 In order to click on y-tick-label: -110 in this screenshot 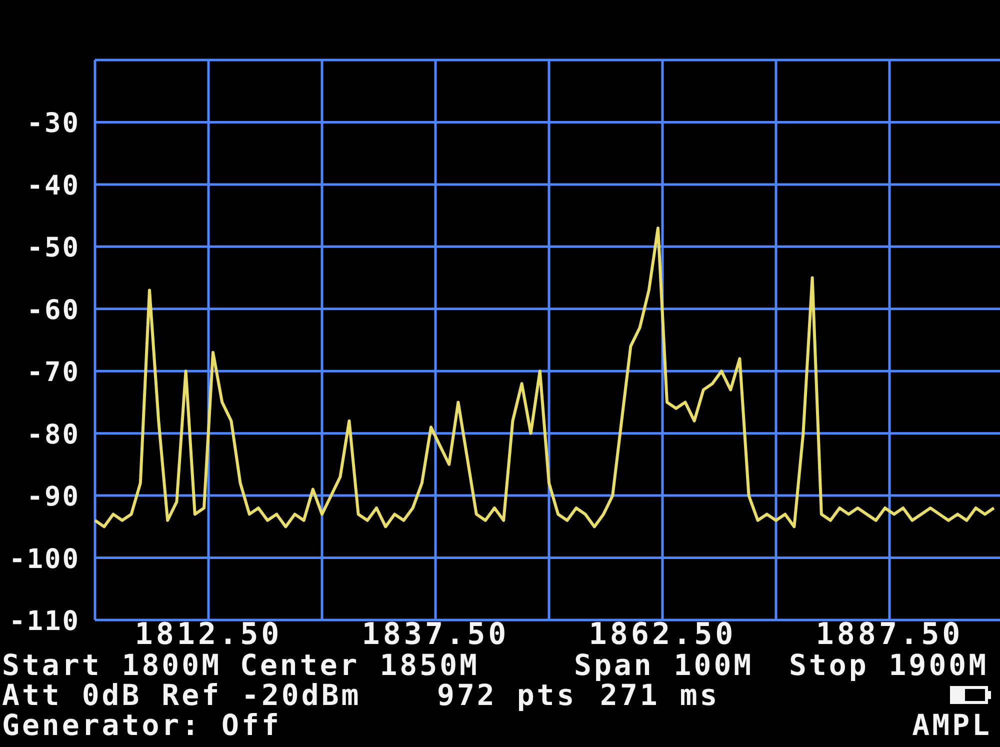, I will do `click(44, 621)`.